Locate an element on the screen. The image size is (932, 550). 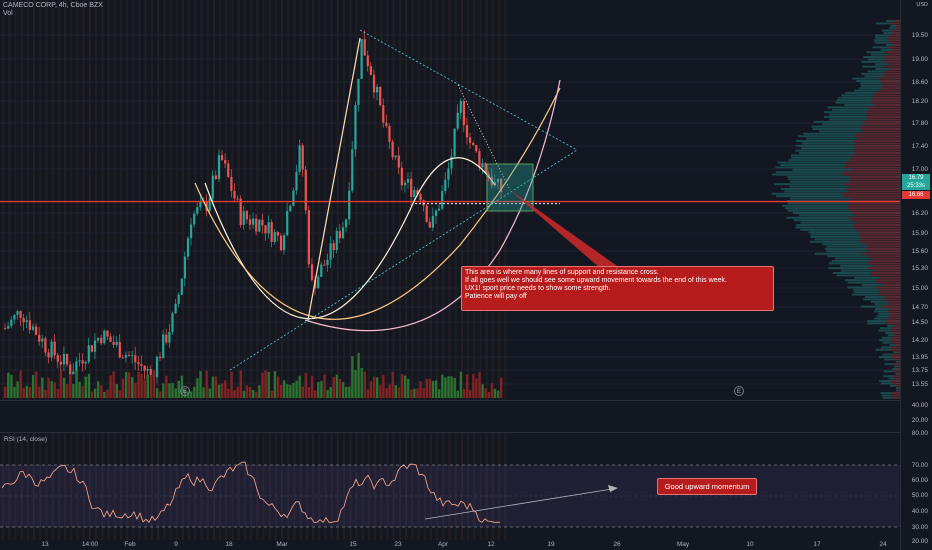
rsi-tick-label: 50.00 is located at coordinates (919, 495).